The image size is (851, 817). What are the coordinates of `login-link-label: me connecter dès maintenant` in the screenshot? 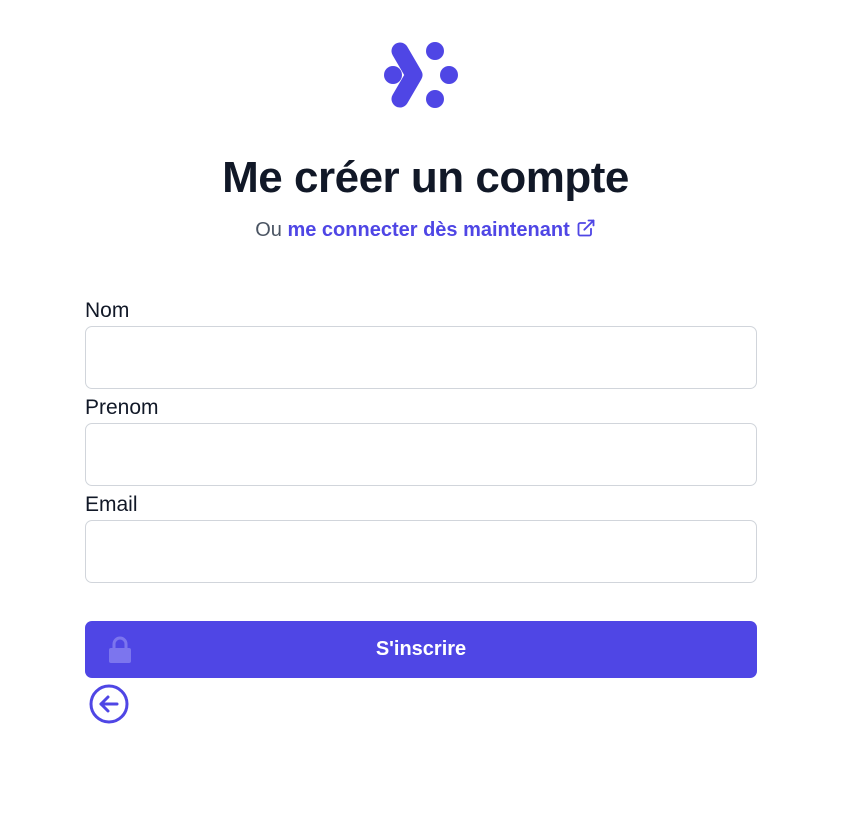 It's located at (428, 230).